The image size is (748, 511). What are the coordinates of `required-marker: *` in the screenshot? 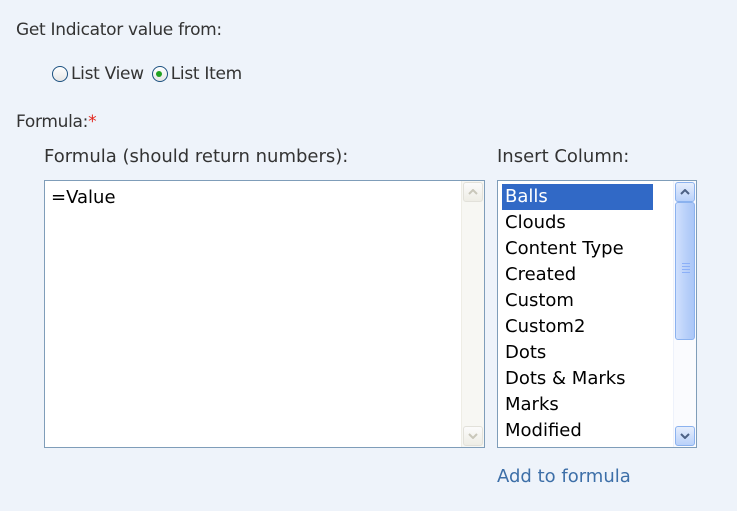 It's located at (92, 122).